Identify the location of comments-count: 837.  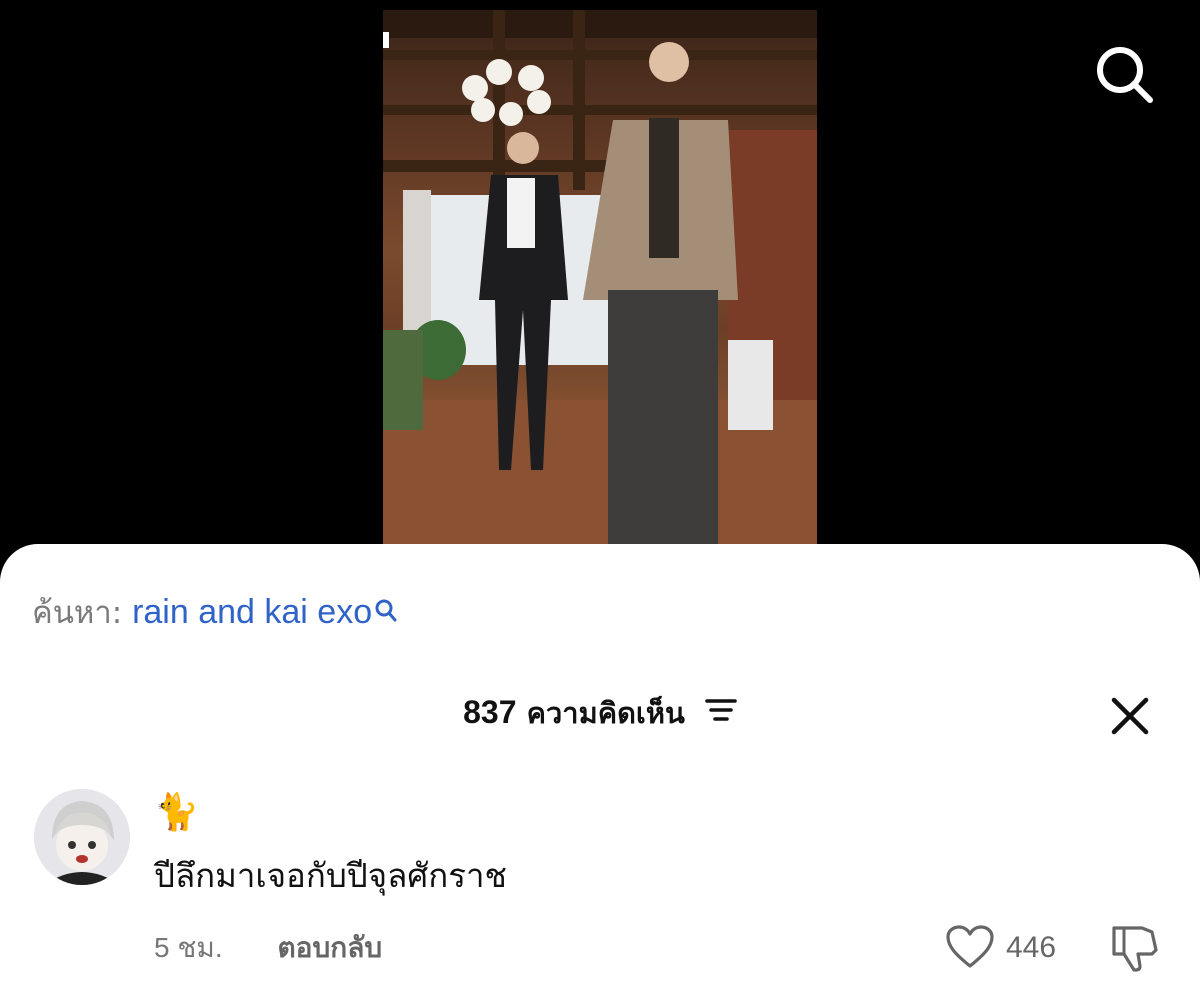
(490, 712).